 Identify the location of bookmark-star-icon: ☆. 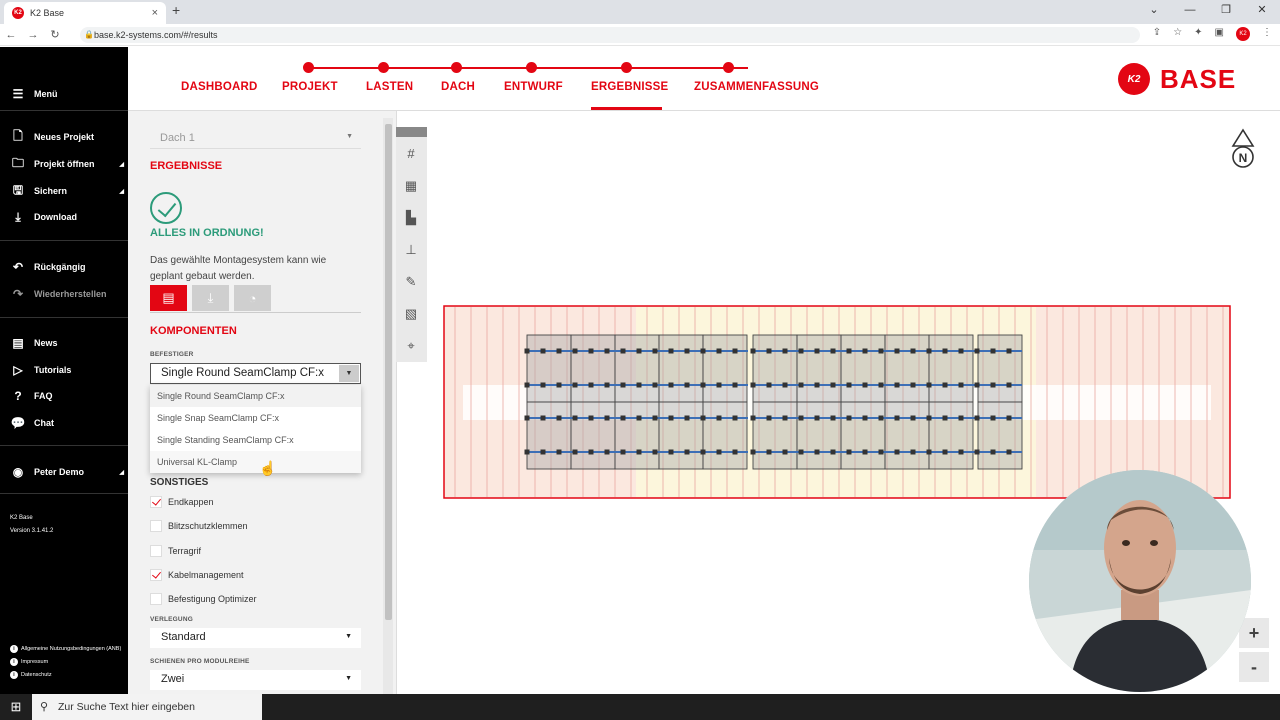
(1177, 34).